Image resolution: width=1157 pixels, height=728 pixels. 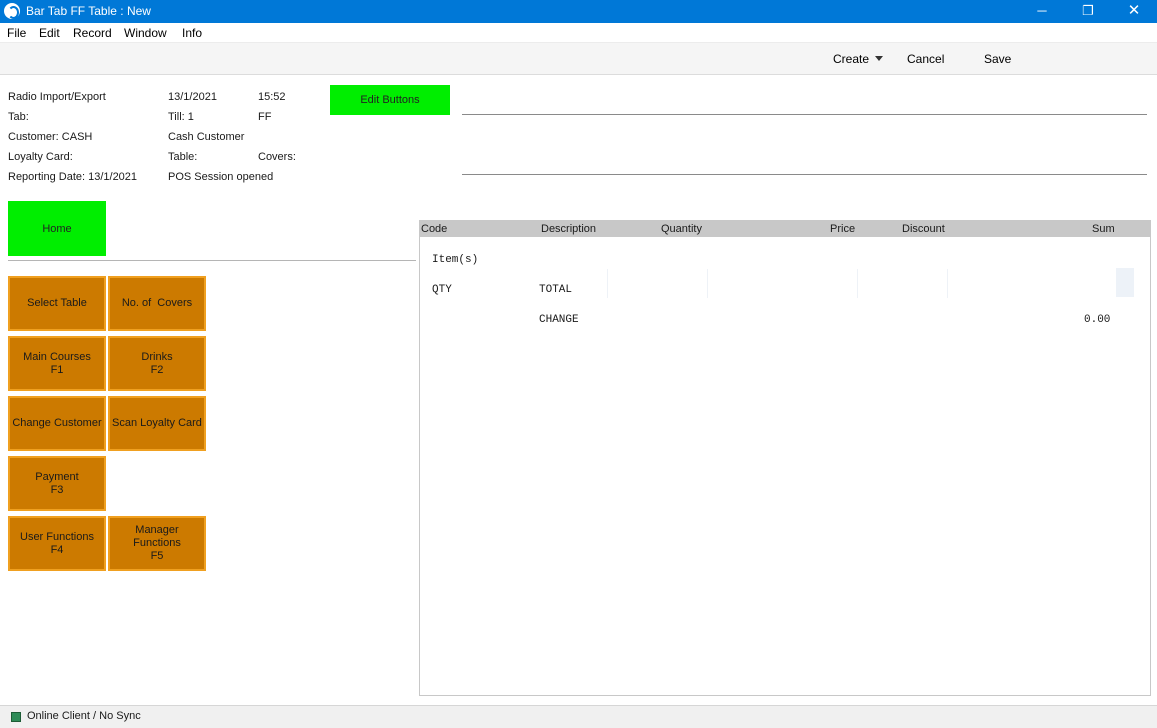 I want to click on button-label: Functions, so click(x=157, y=543).